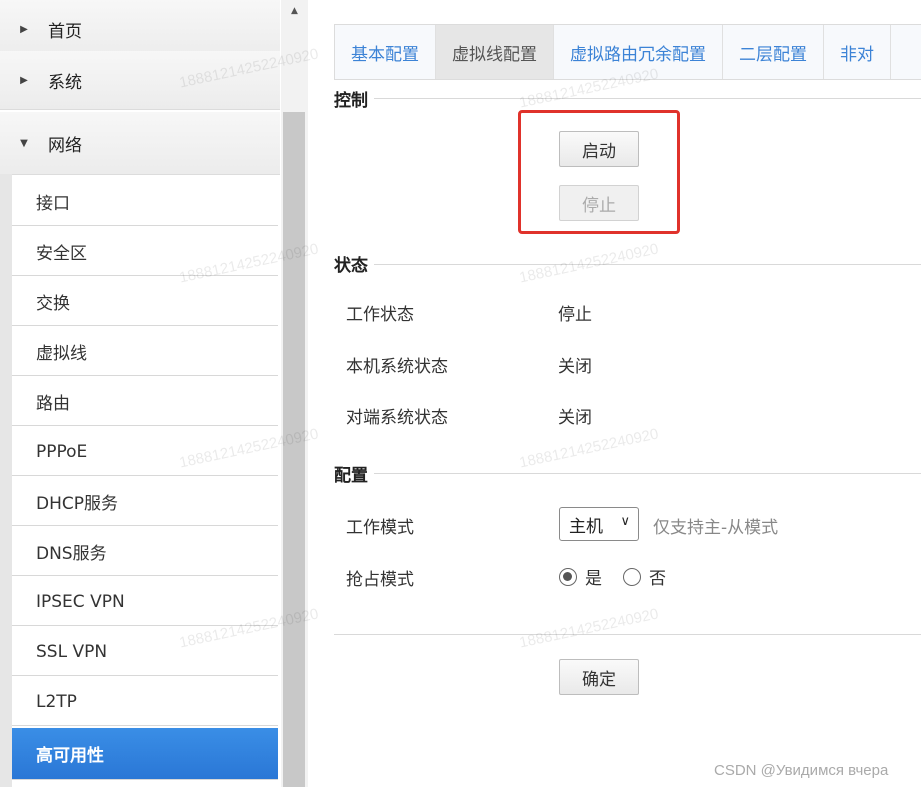  Describe the element at coordinates (380, 580) in the screenshot. I see `preempt-mode-label: 抢占模式` at that location.